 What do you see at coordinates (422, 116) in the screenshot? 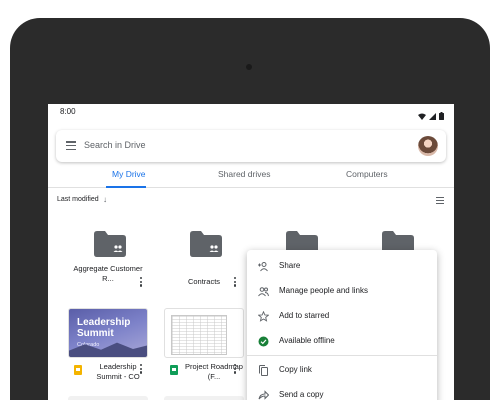
I see `wifi-icon` at bounding box center [422, 116].